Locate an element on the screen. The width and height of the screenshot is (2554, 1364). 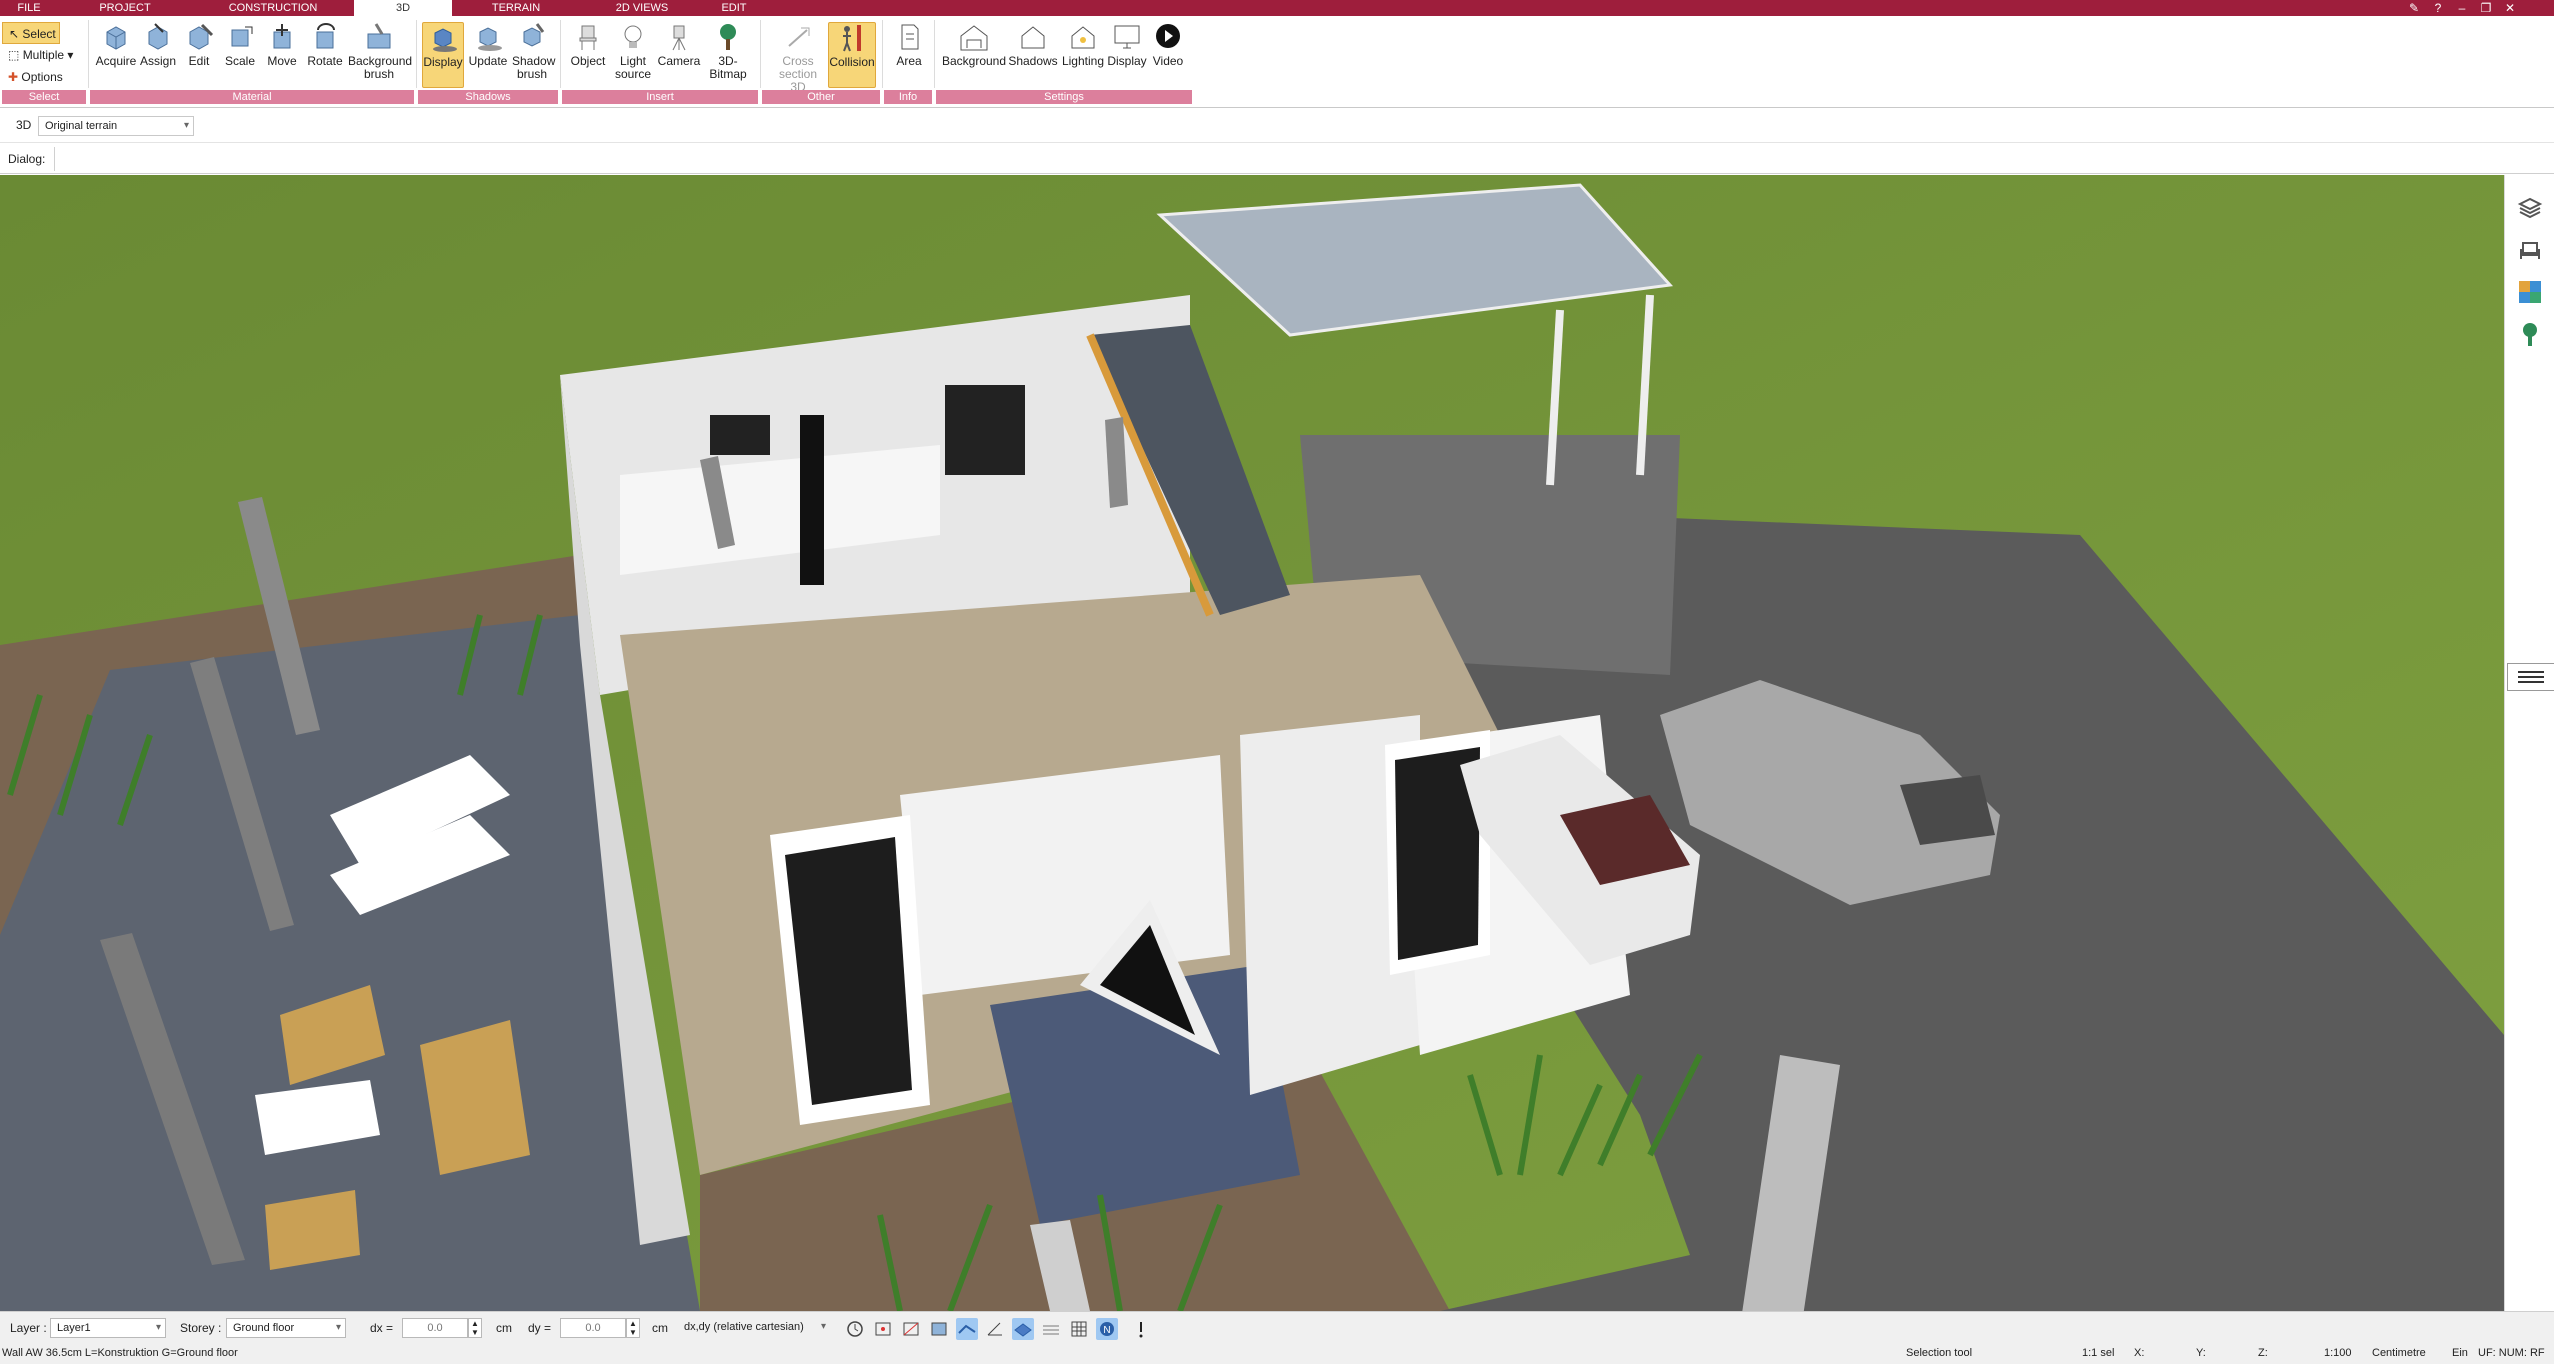
tab-edit: EDIT is located at coordinates (734, 8).